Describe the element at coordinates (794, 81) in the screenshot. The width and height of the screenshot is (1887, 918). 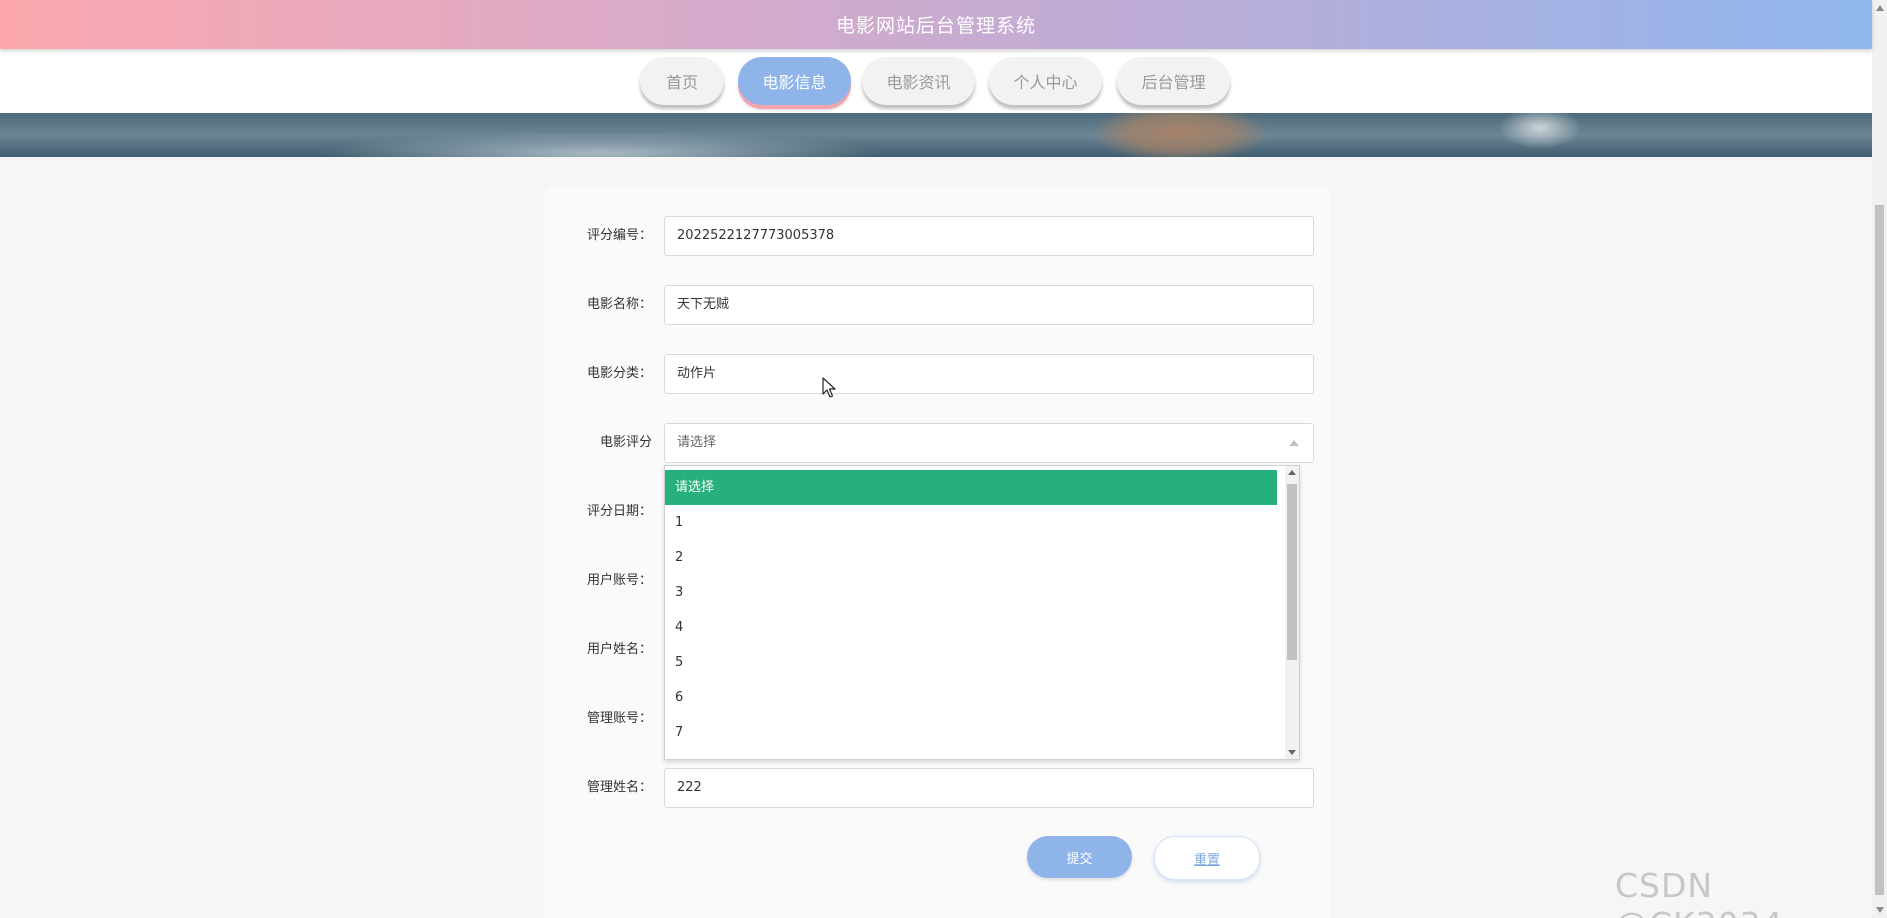
I see `nav-movie-info: 电影信息` at that location.